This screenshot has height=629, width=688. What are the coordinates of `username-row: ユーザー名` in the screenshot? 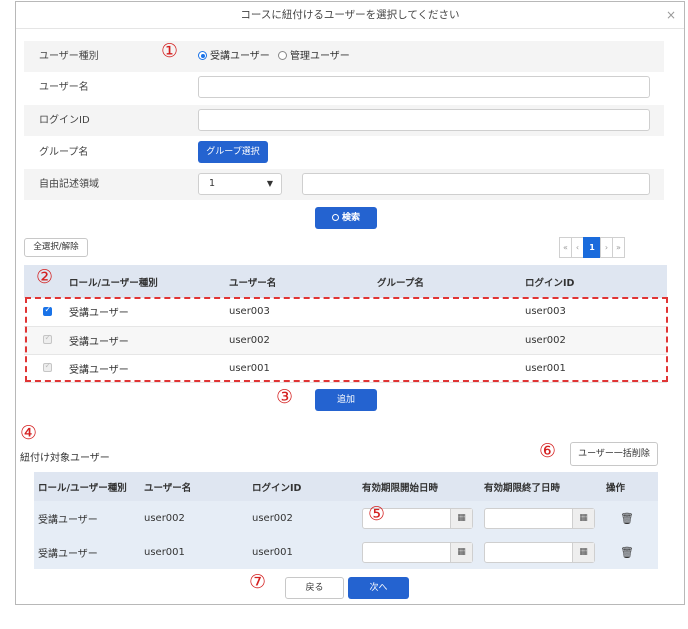 It's located at (344, 87).